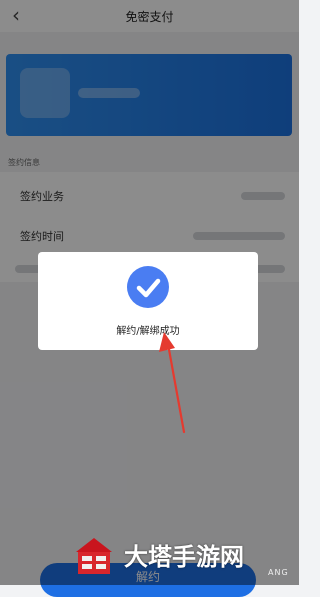 Image resolution: width=320 pixels, height=597 pixels. I want to click on success-dialog: 解约/解绑成功, so click(148, 301).